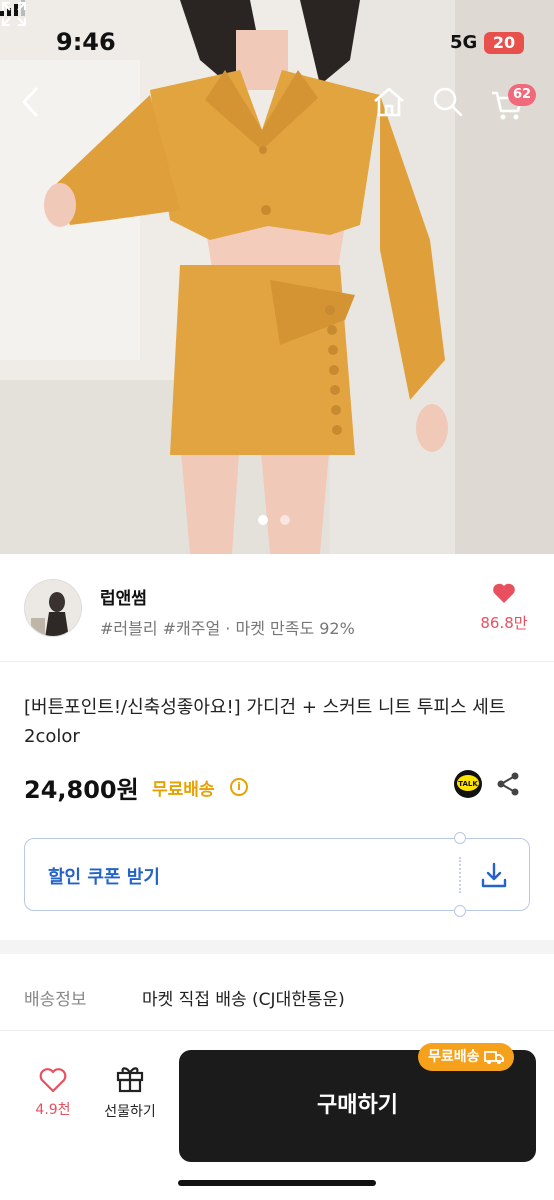  I want to click on info-icon: i, so click(239, 787).